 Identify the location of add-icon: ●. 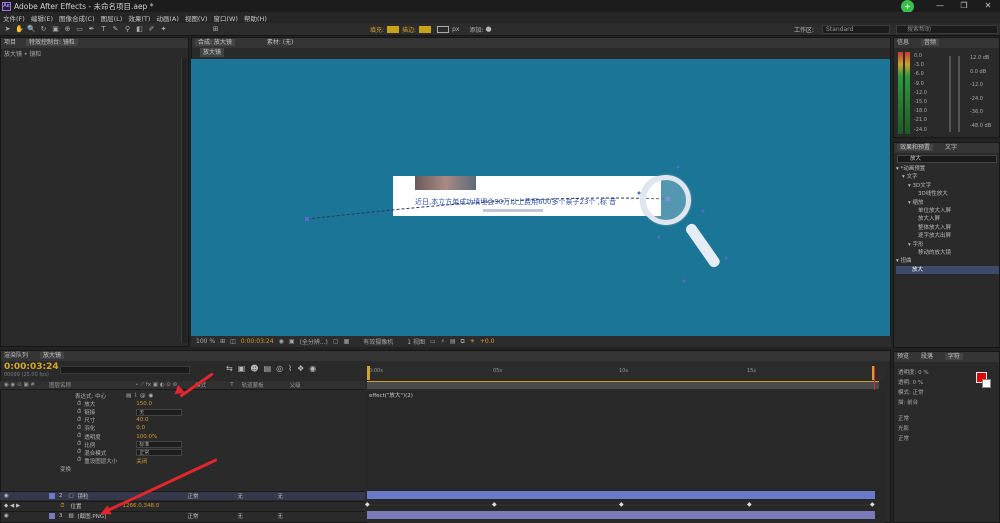
(488, 29).